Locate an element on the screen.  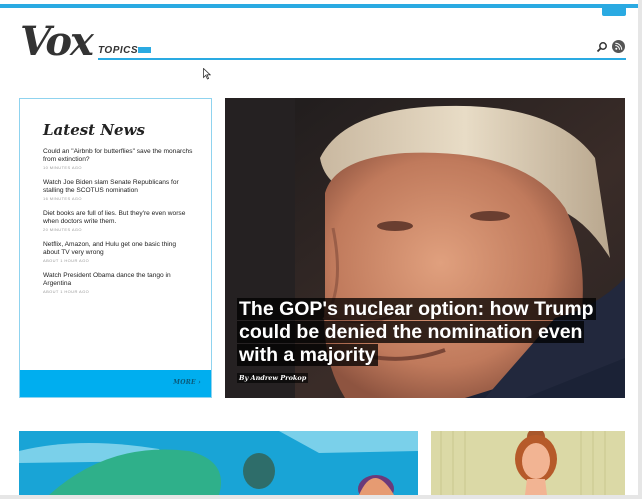
story-card-image is located at coordinates (218, 463).